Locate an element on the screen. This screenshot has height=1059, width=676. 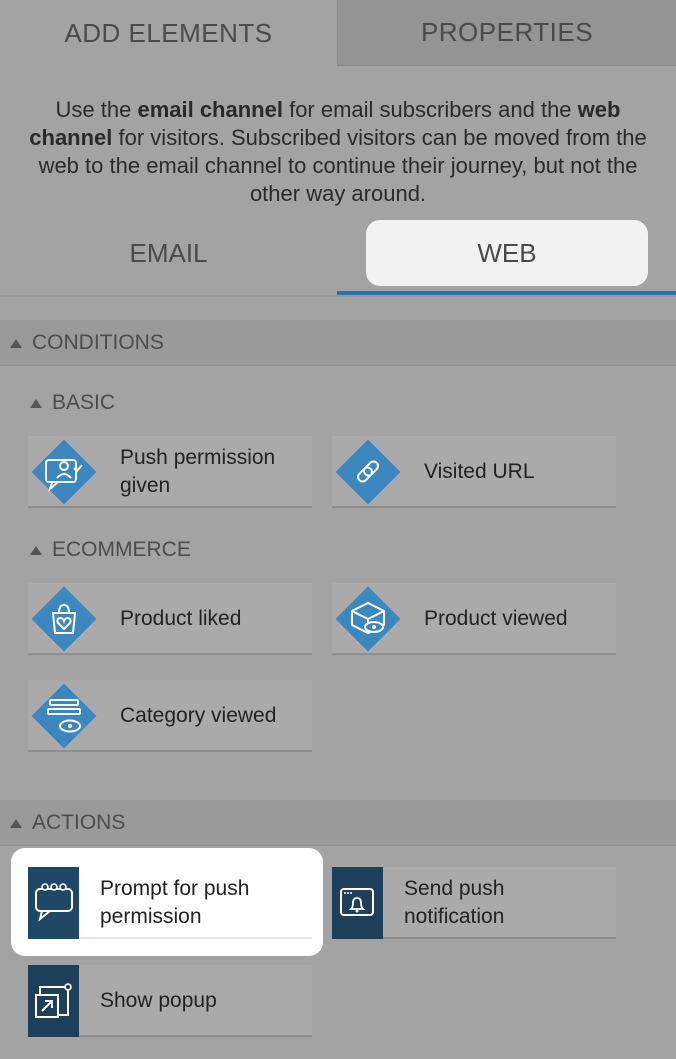
condition-product-viewed: Product viewed is located at coordinates (474, 619).